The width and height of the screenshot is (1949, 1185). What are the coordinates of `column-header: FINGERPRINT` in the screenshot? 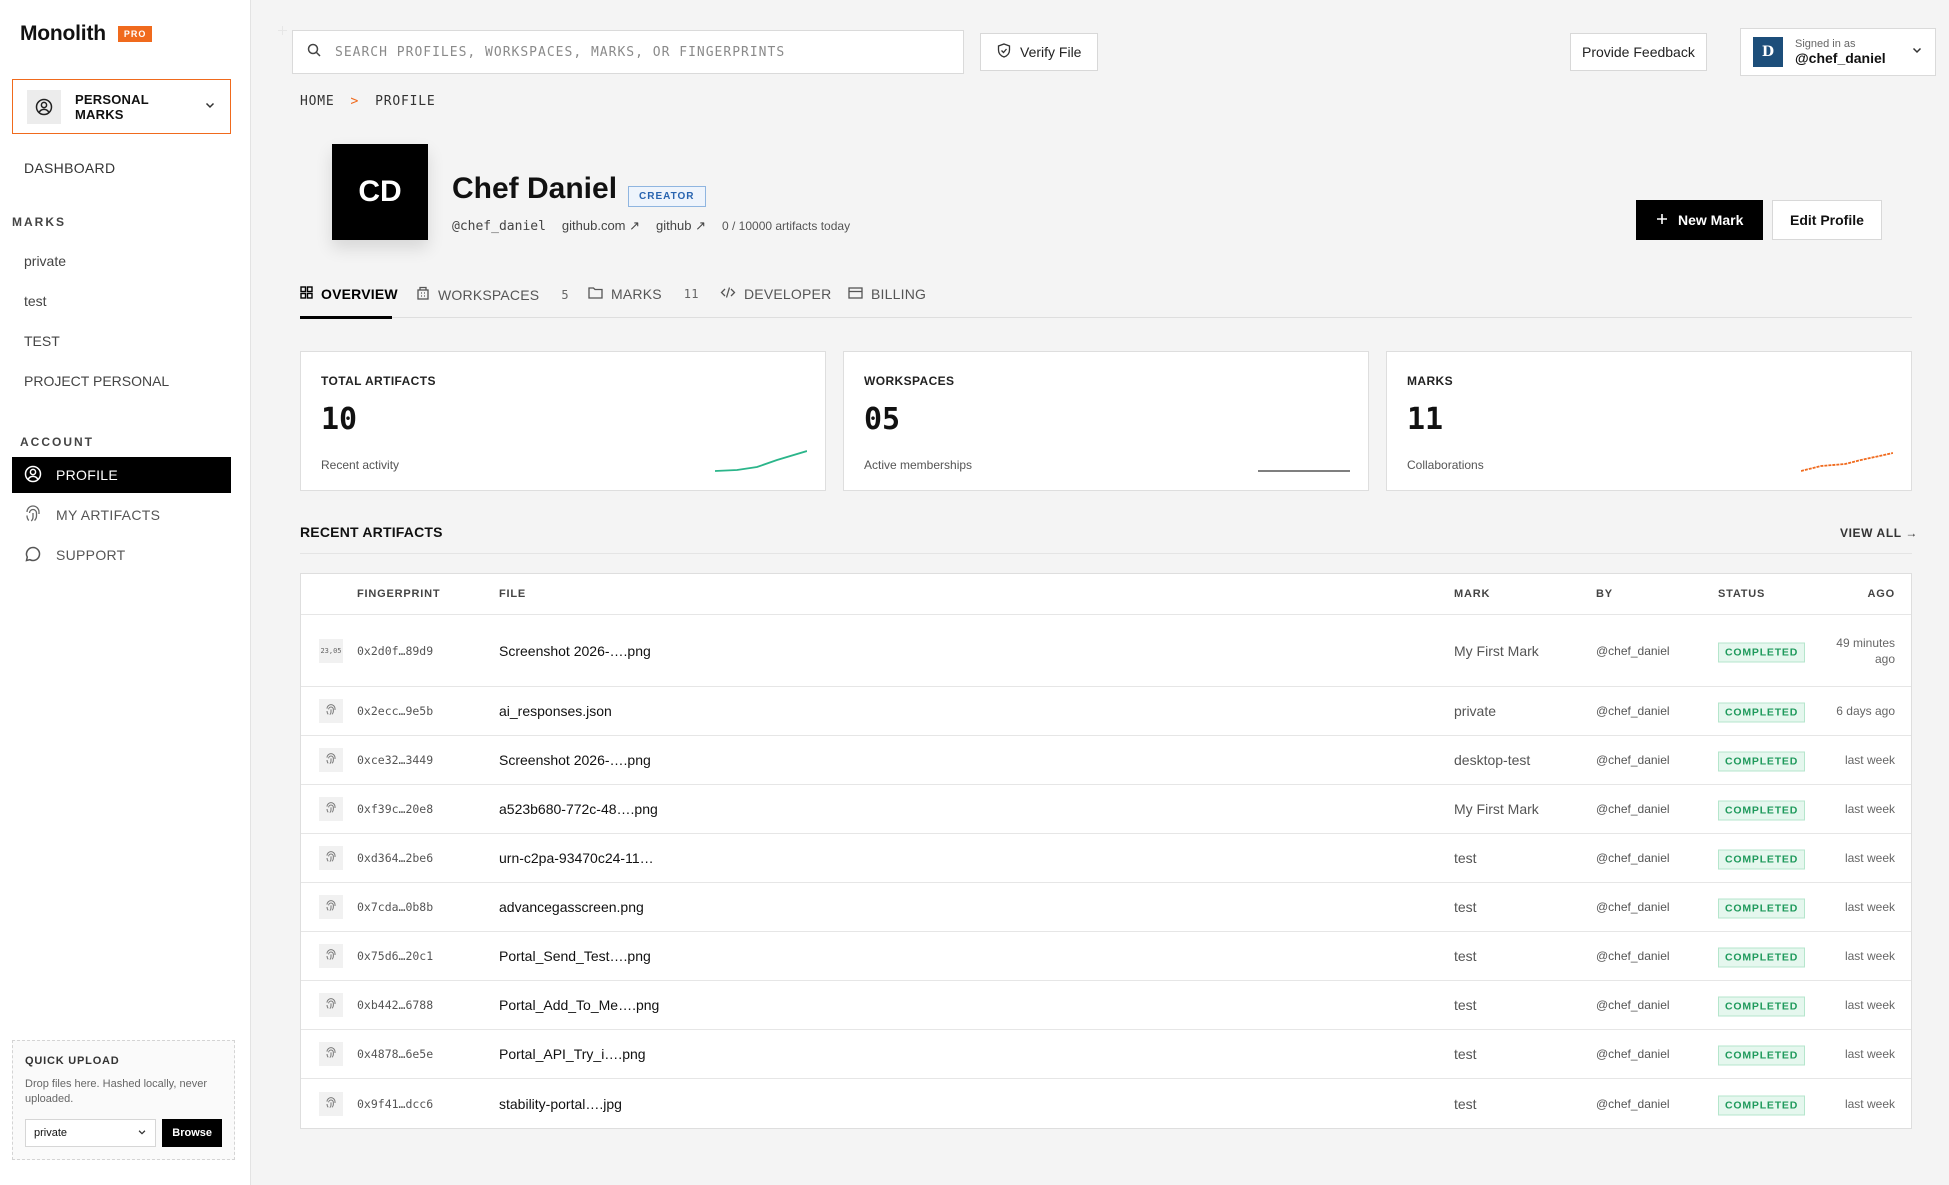 It's located at (398, 594).